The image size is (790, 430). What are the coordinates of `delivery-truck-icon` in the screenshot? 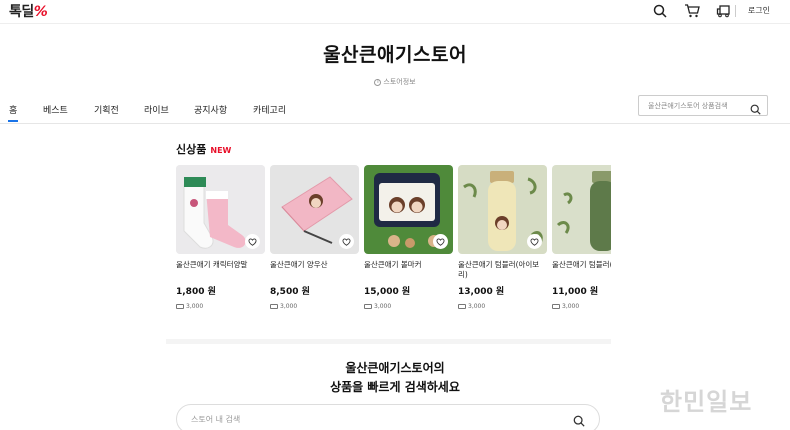 It's located at (724, 11).